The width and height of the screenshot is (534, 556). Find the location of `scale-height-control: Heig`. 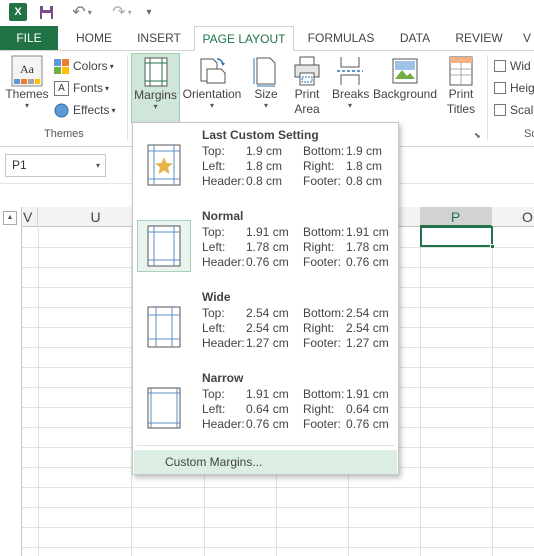

scale-height-control: Heig is located at coordinates (514, 88).